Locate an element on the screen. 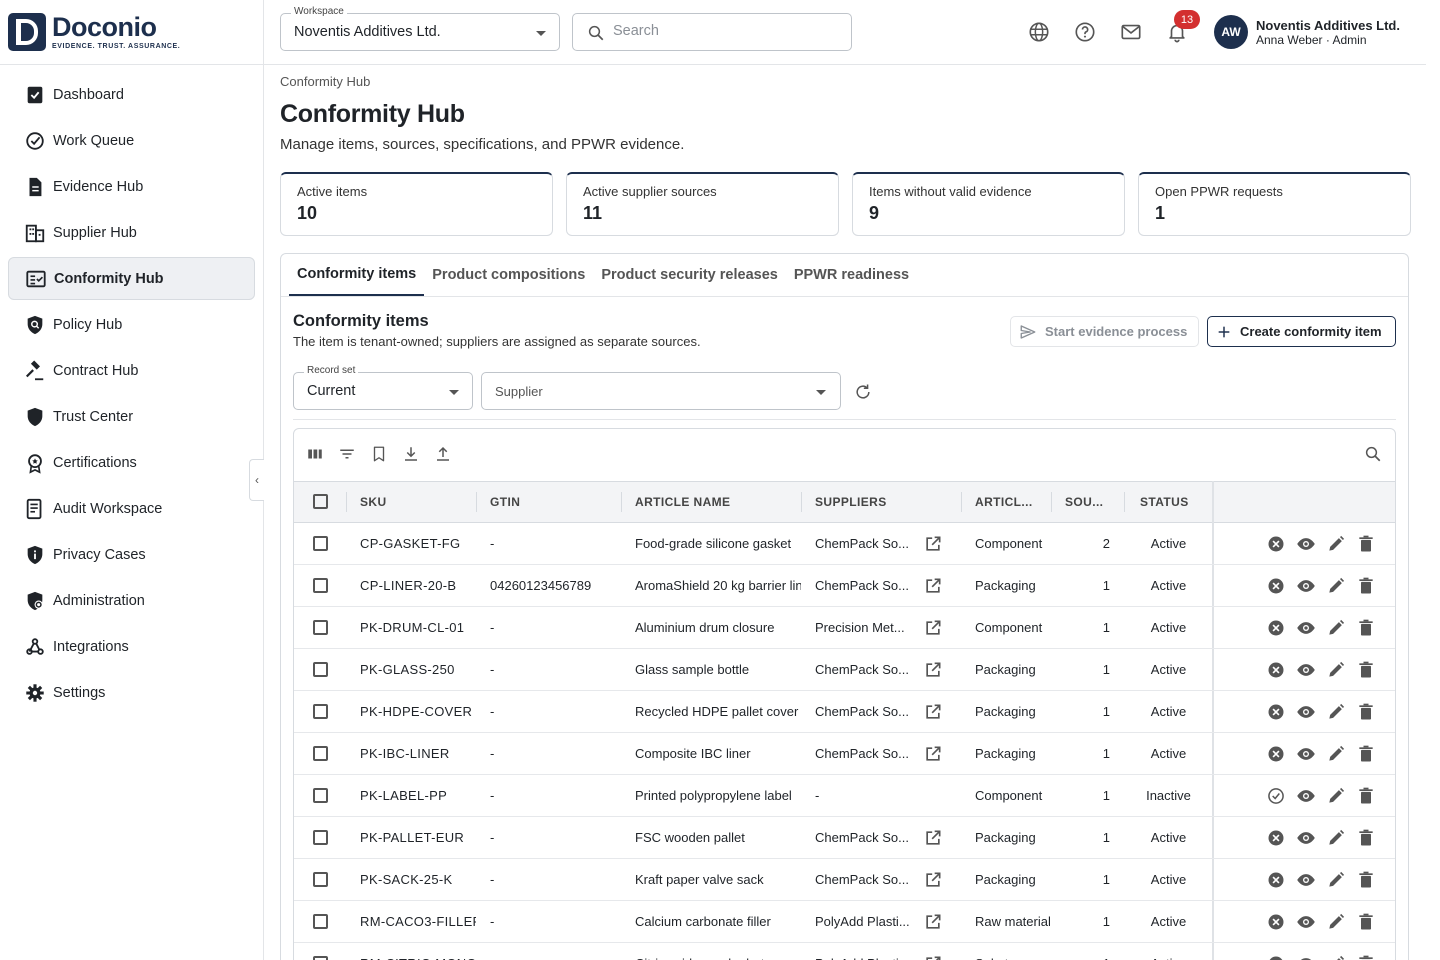  filter-icon is located at coordinates (347, 454).